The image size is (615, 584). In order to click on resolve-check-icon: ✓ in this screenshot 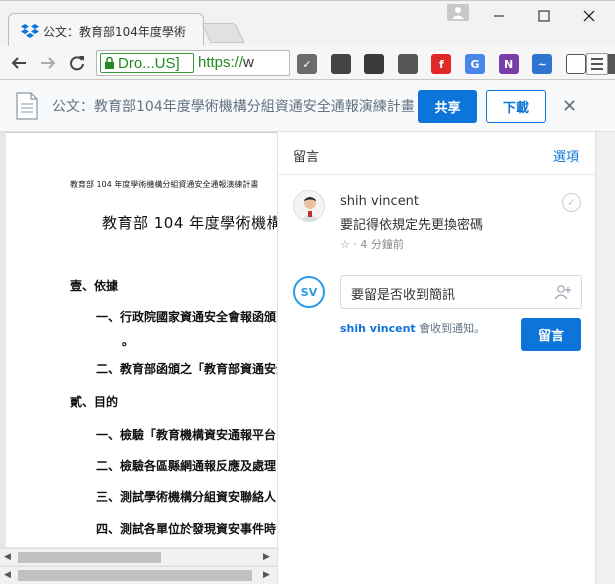, I will do `click(571, 202)`.